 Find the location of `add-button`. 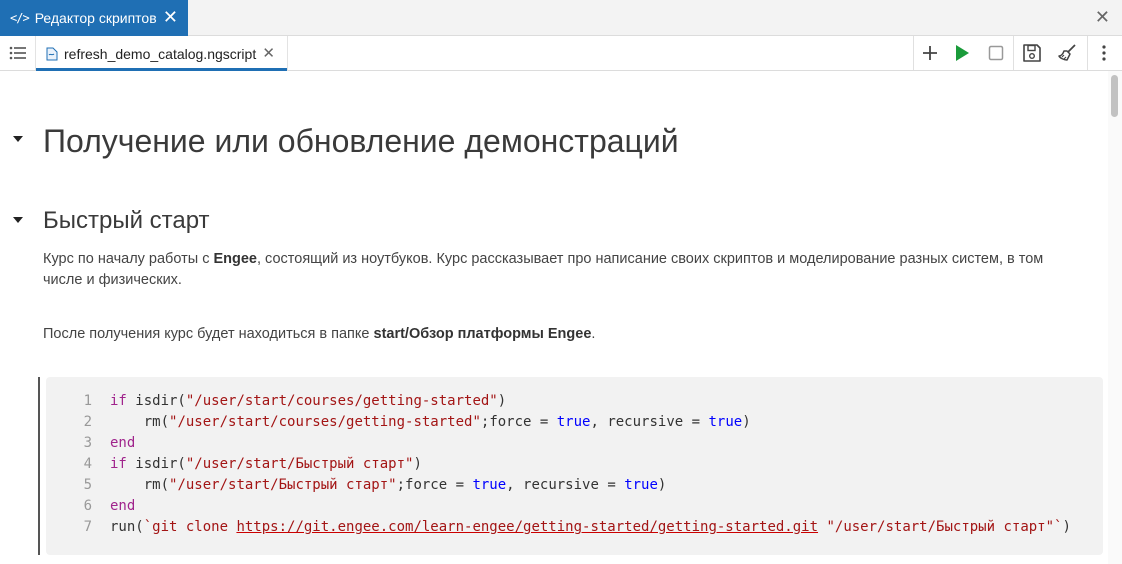

add-button is located at coordinates (930, 53).